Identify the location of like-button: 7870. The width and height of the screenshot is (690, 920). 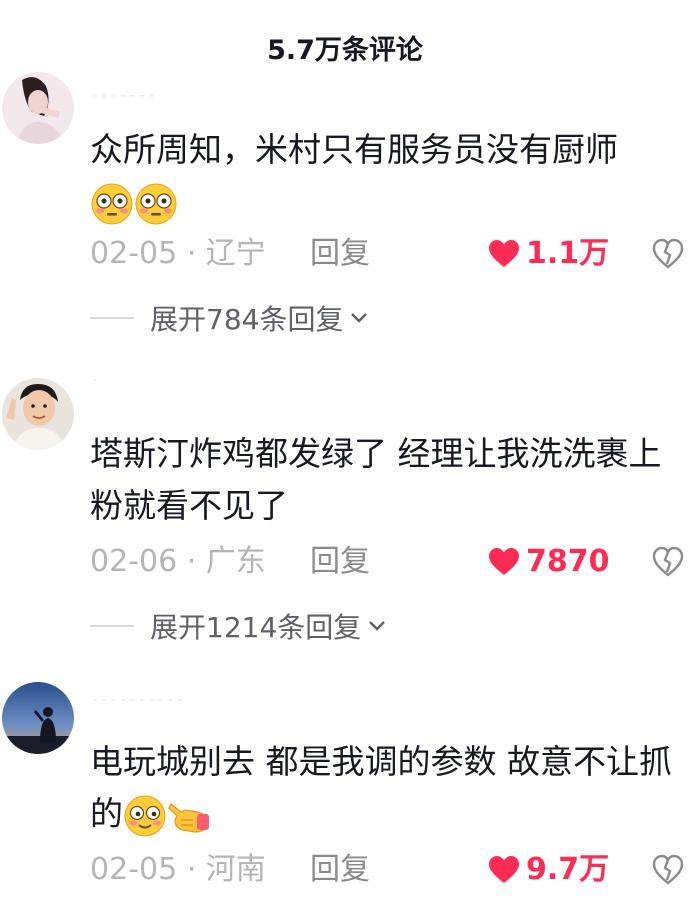
(549, 562).